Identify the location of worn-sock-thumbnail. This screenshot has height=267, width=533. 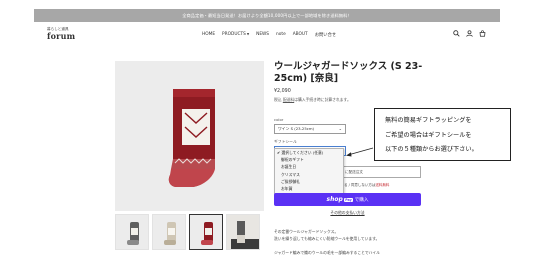
(243, 232).